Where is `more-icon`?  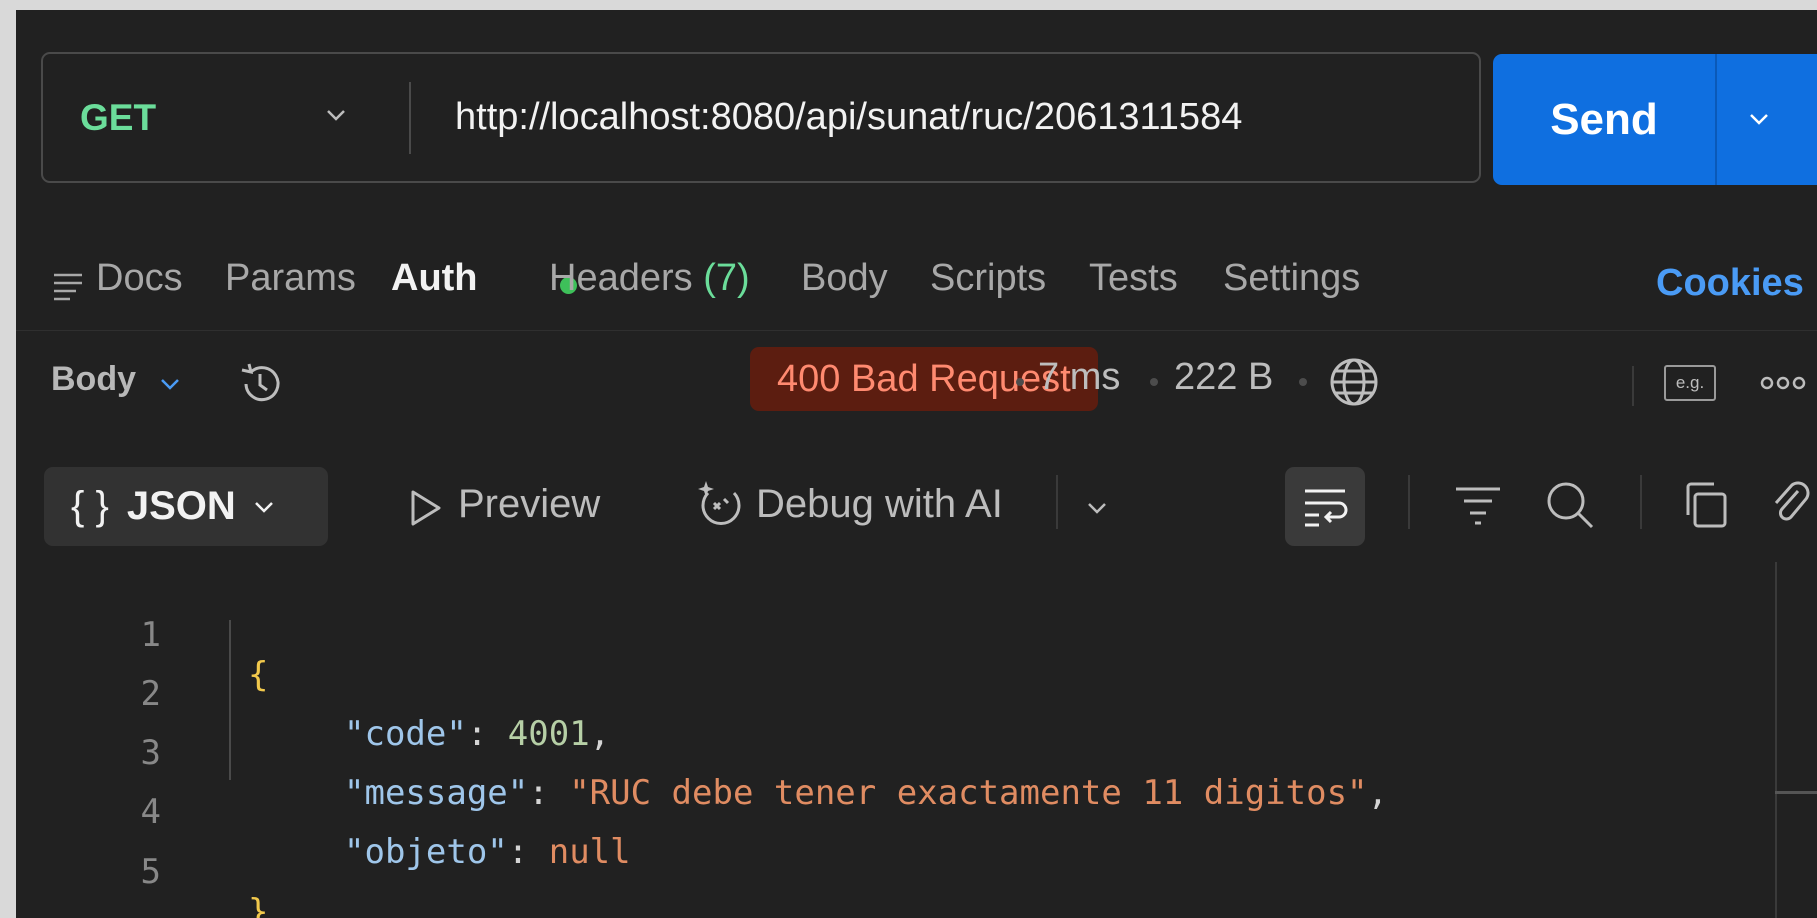 more-icon is located at coordinates (1783, 383).